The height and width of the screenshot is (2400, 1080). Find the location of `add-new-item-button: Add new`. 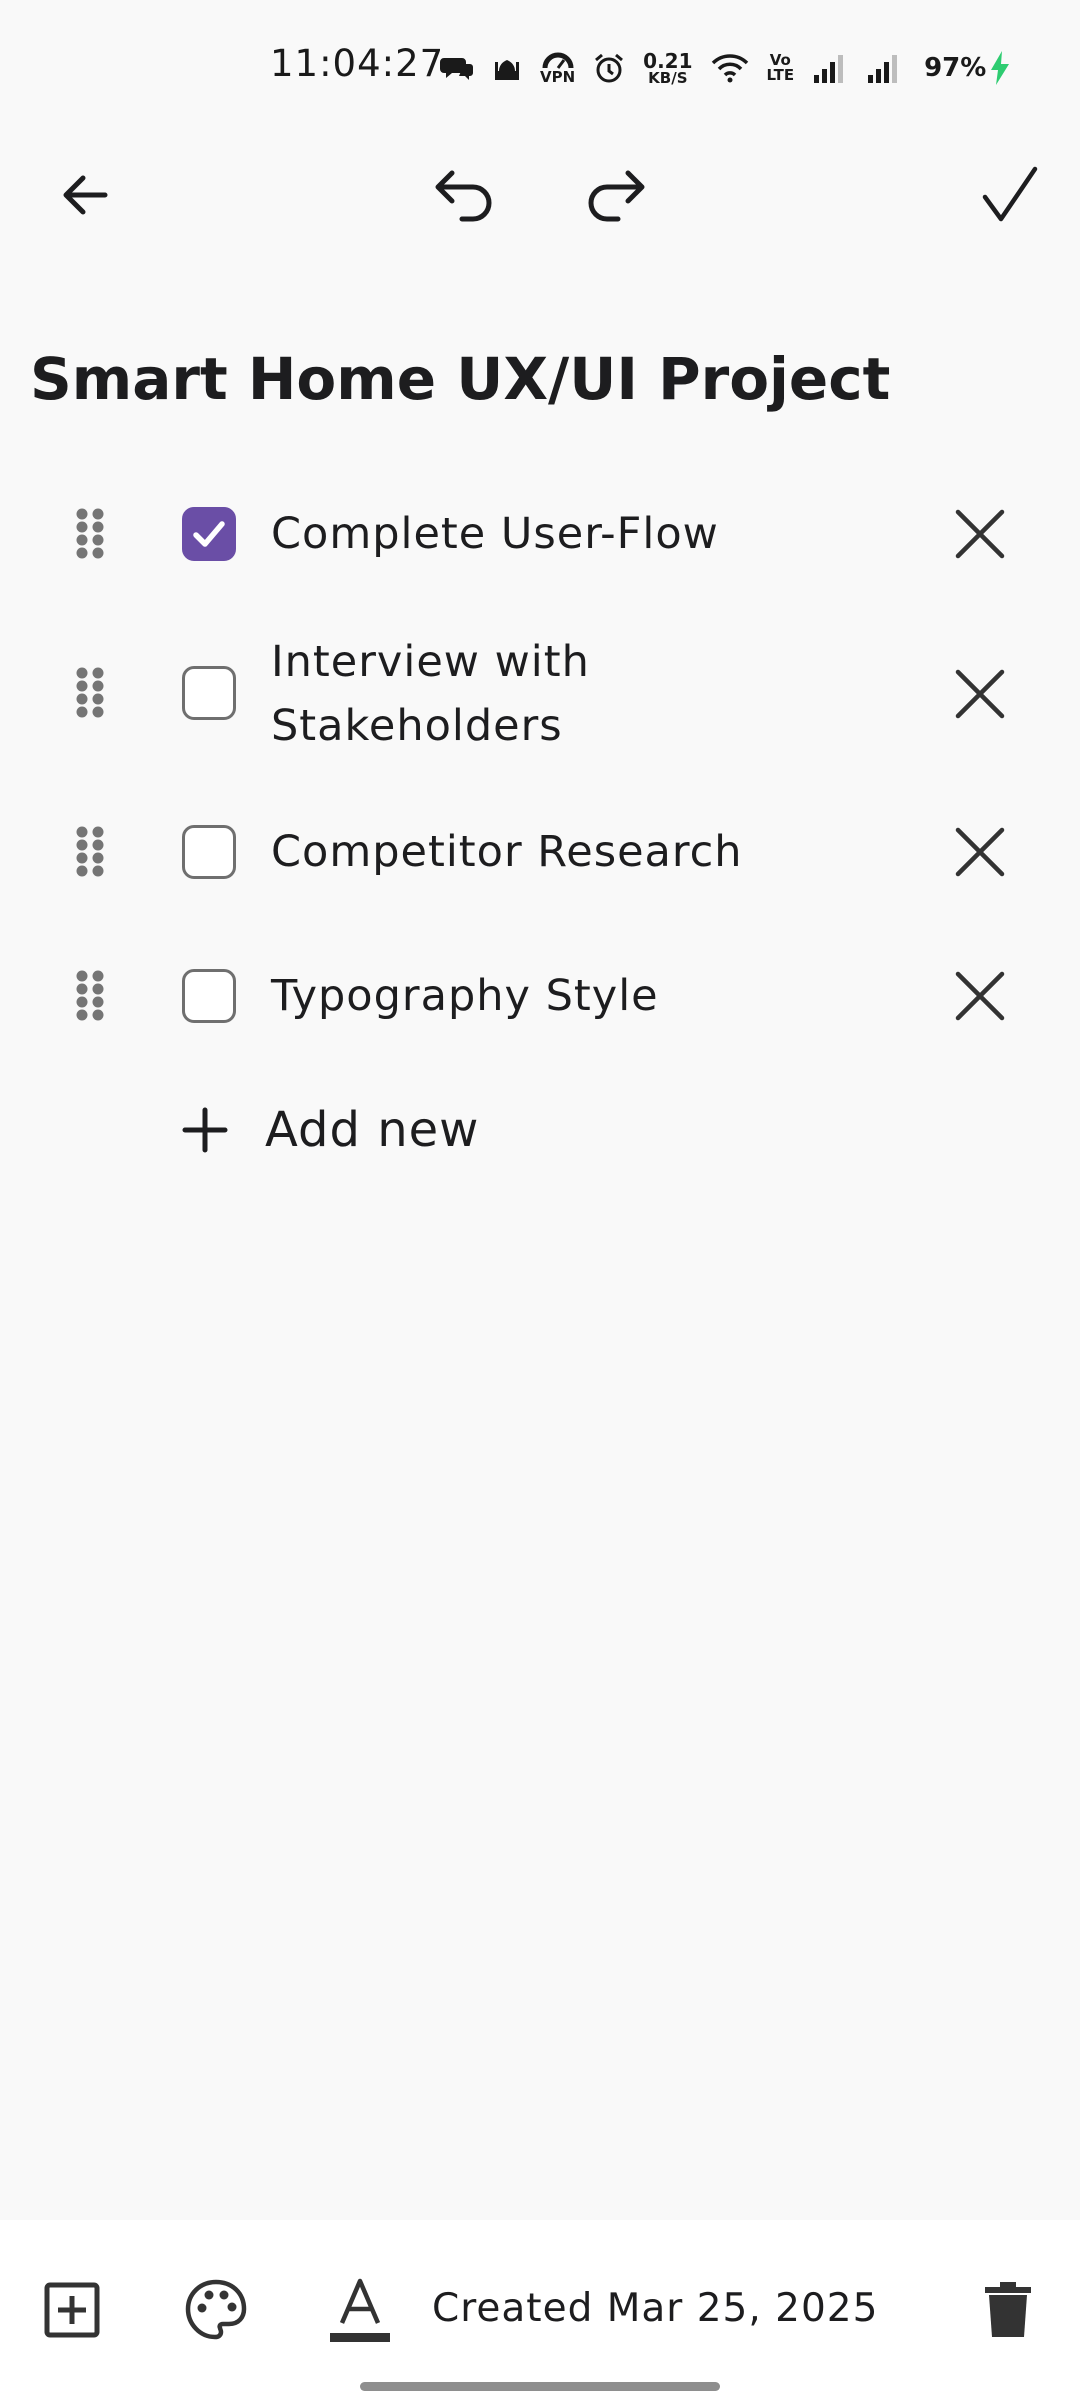

add-new-item-button: Add new is located at coordinates (327, 1130).